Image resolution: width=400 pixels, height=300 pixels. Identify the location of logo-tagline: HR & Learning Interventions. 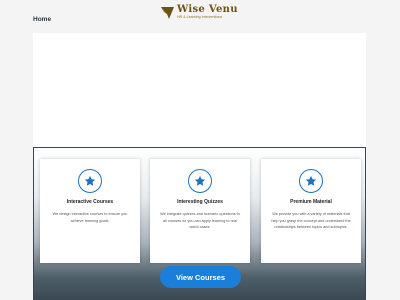
(200, 17).